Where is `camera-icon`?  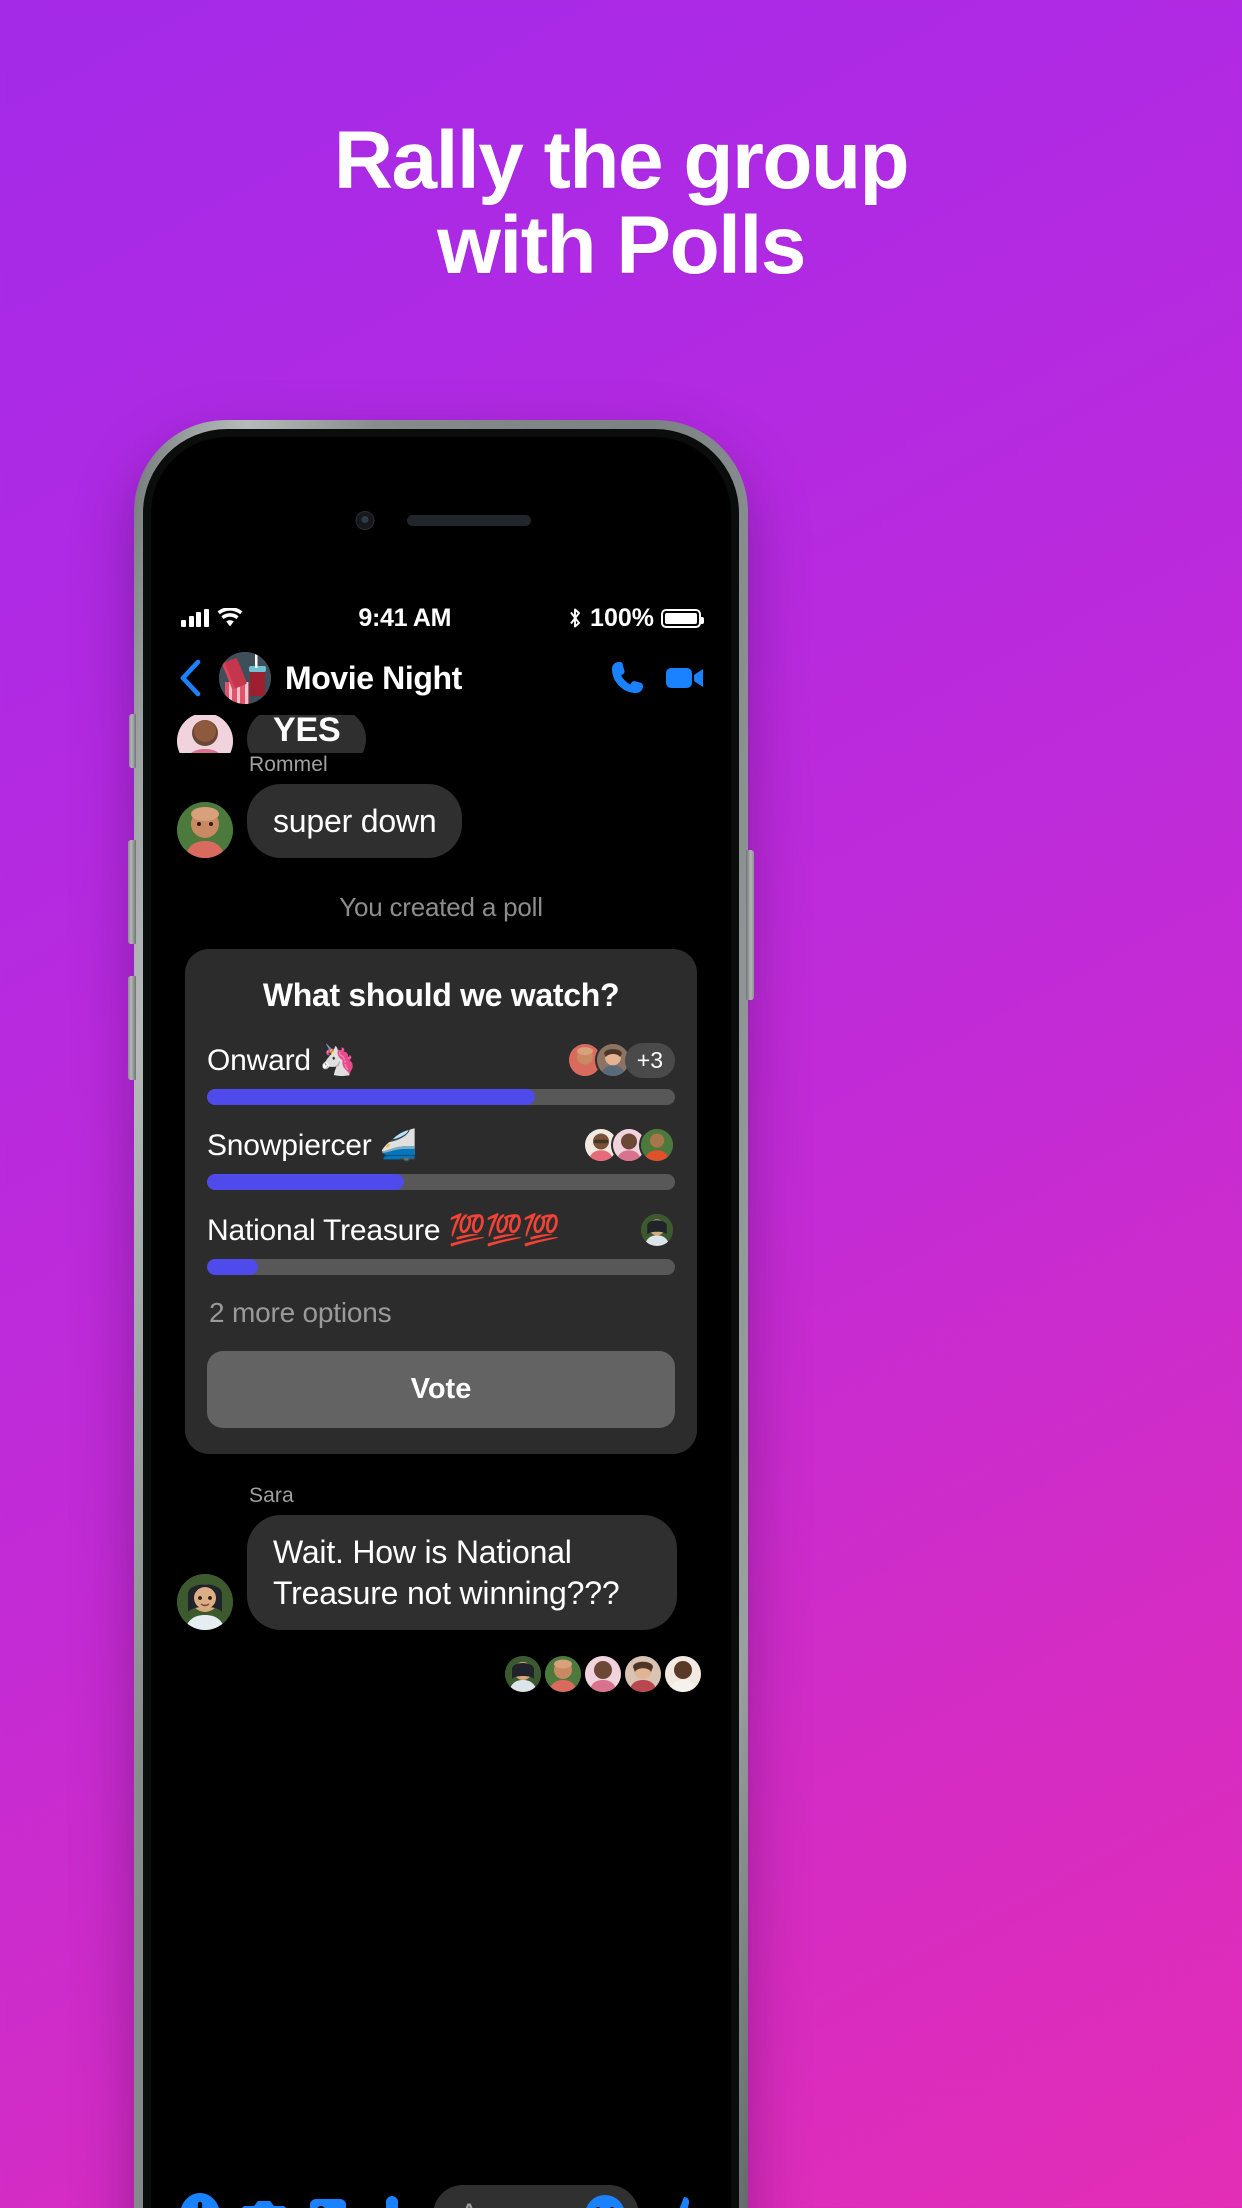
camera-icon is located at coordinates (264, 2200).